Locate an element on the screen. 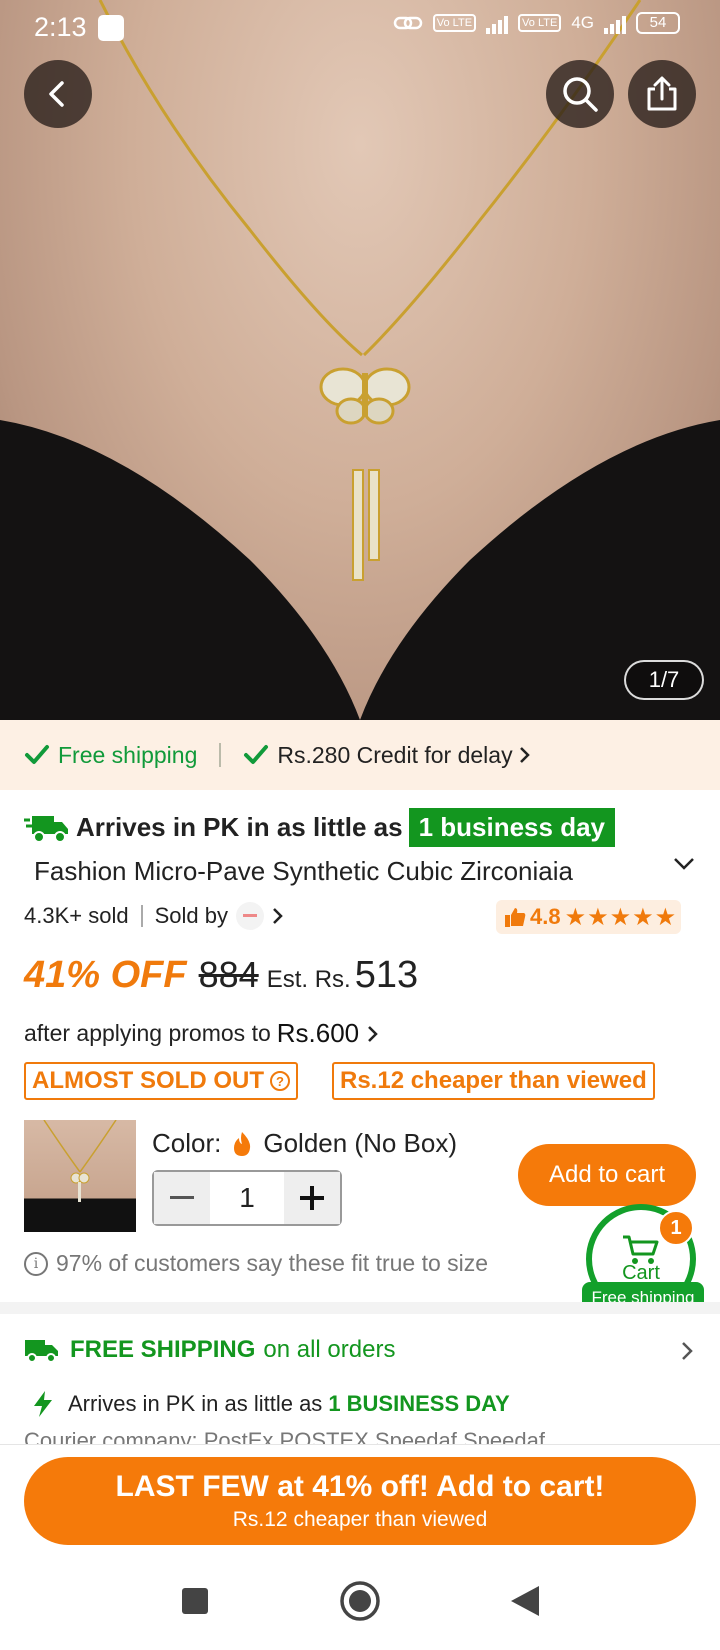  recents-button is located at coordinates (195, 1601).